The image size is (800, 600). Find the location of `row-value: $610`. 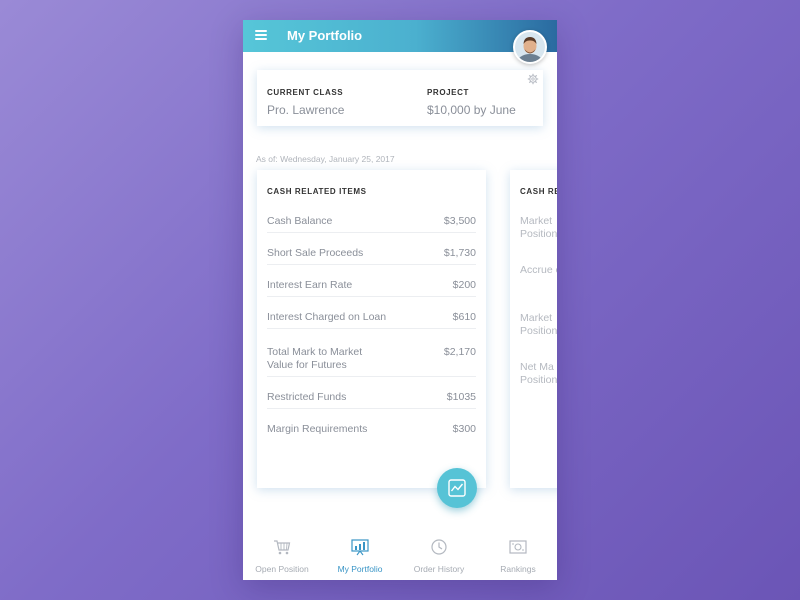

row-value: $610 is located at coordinates (464, 317).